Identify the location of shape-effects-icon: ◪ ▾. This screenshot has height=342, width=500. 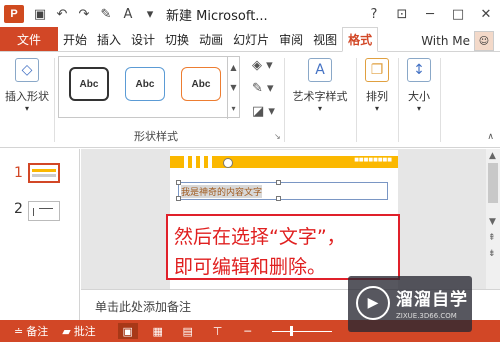
(263, 111).